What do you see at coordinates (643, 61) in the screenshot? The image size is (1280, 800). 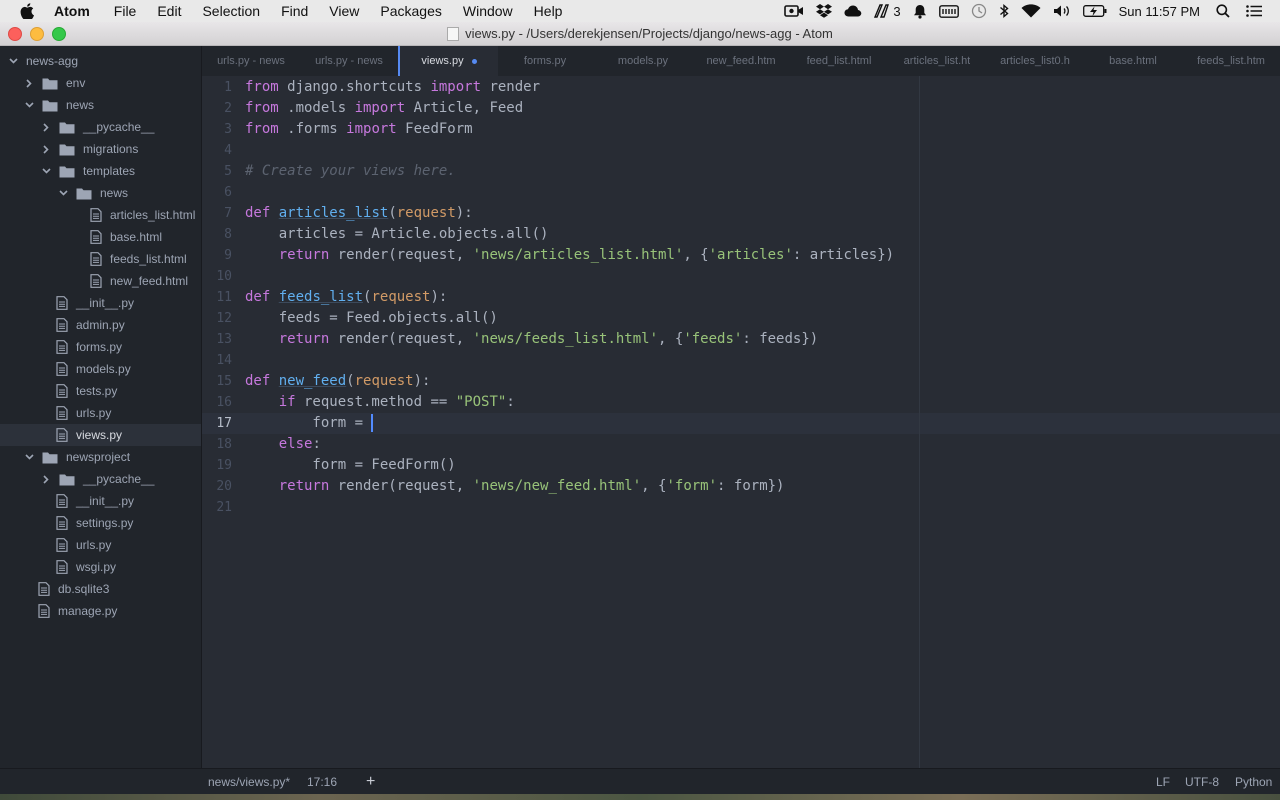 I see `tab-models-py: models.py` at bounding box center [643, 61].